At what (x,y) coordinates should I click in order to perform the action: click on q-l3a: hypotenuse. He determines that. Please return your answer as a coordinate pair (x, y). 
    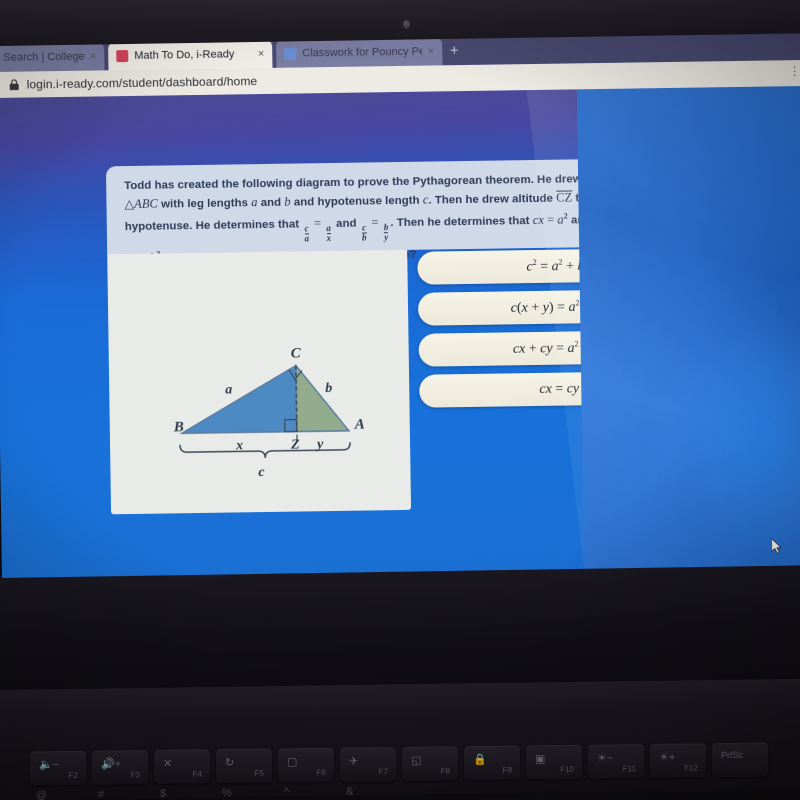
    Looking at the image, I should click on (213, 225).